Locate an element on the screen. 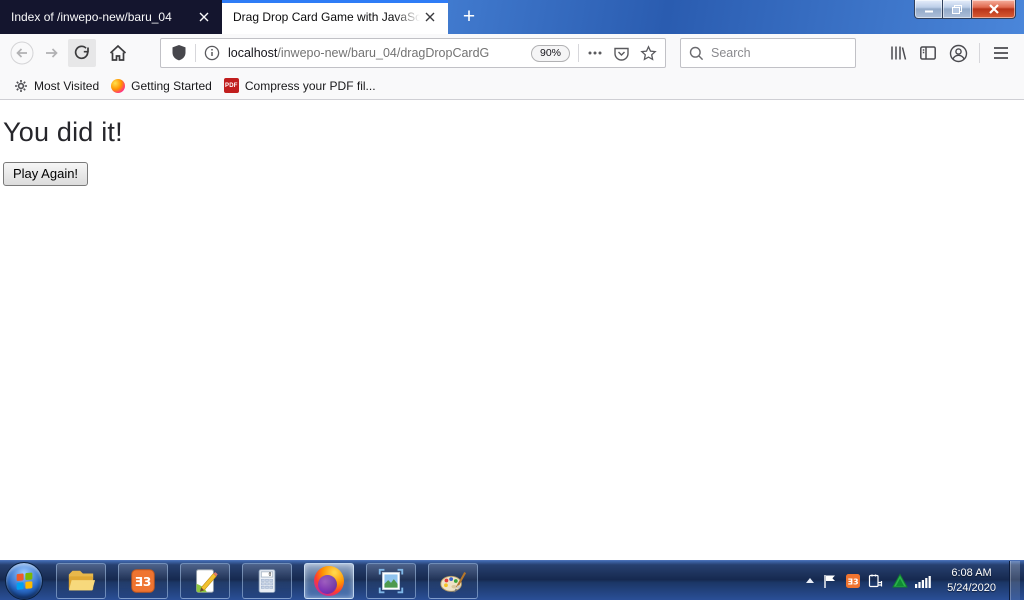 This screenshot has height=600, width=1024. paint-icon is located at coordinates (453, 582).